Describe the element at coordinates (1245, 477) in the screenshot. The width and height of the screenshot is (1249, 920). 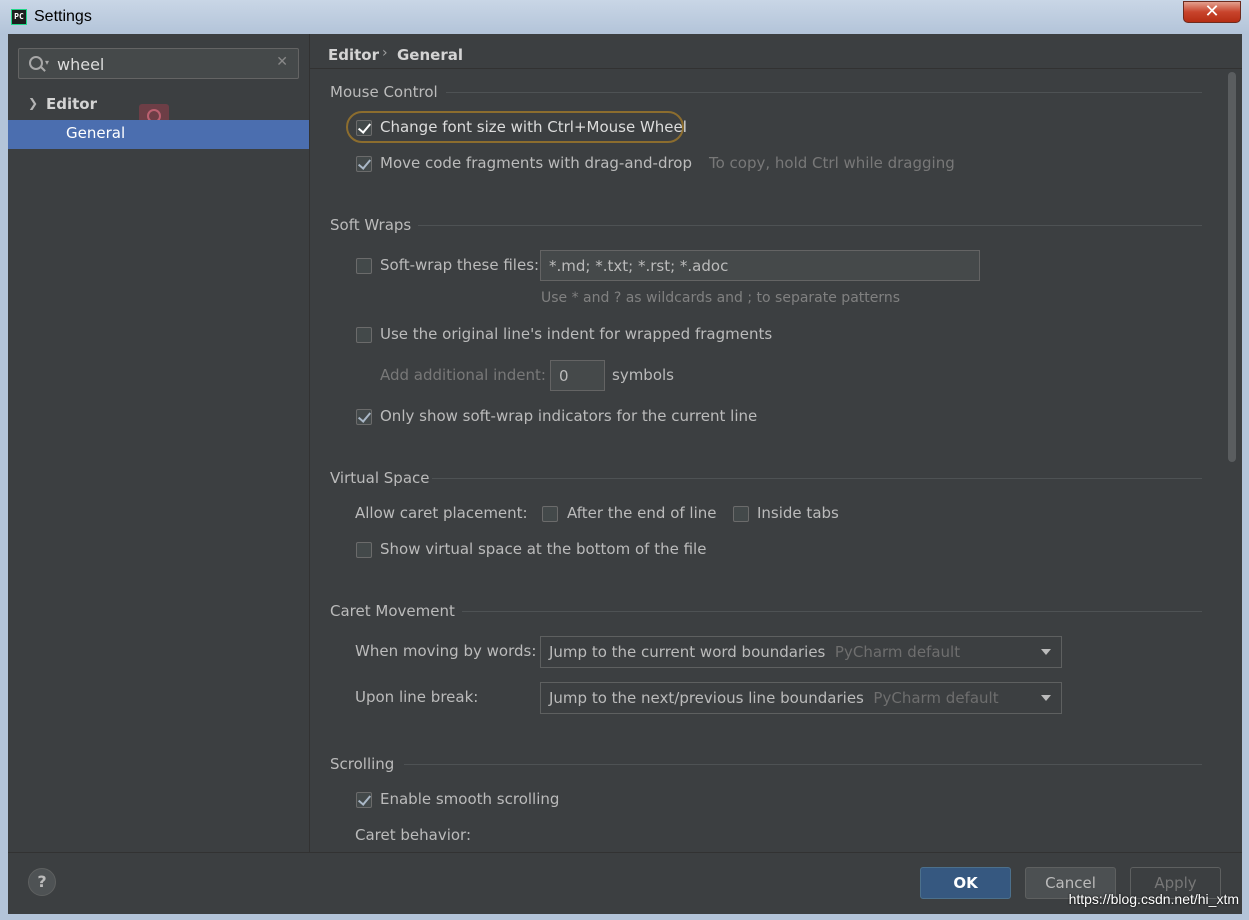
I see `window-frame-right` at that location.